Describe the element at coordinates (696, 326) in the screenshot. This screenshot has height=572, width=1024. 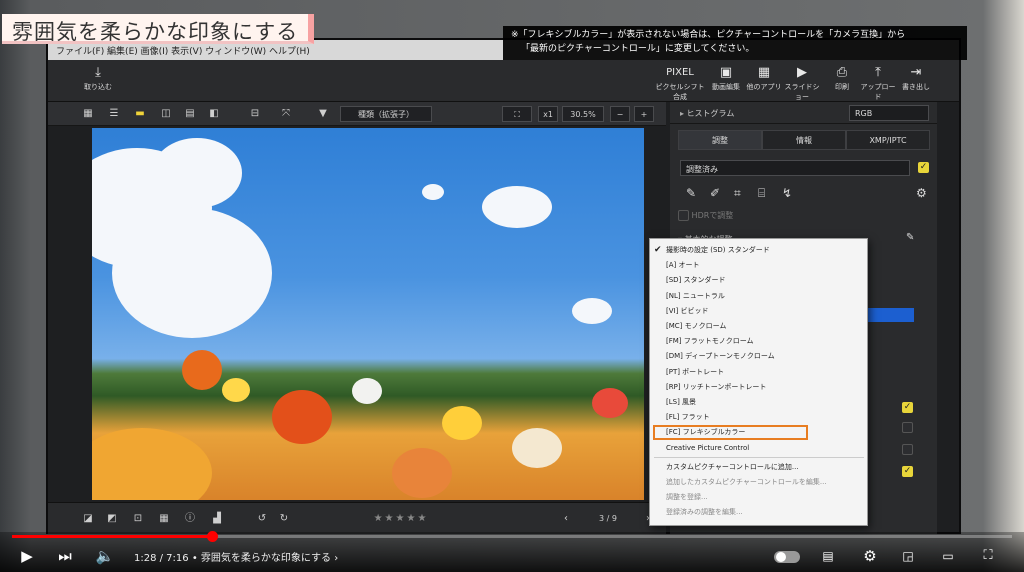
I see `option-label: [MC] モノクローム` at that location.